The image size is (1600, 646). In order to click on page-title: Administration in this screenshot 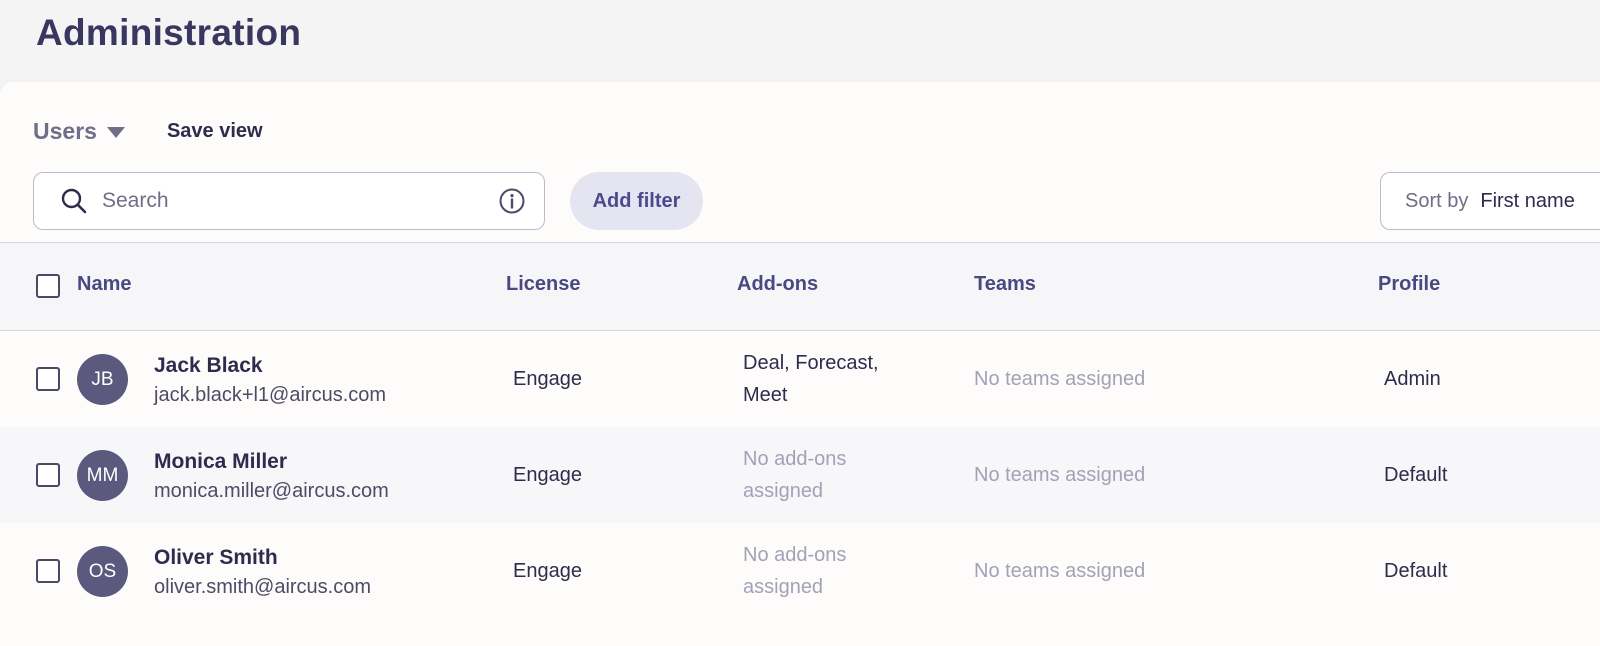, I will do `click(169, 32)`.